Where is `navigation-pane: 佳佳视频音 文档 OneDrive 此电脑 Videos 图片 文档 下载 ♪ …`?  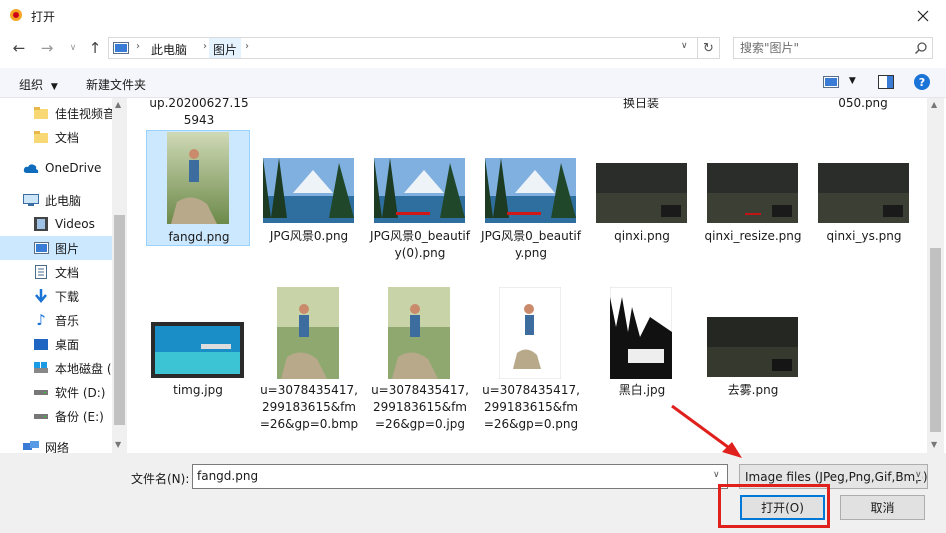 navigation-pane: 佳佳视频音 文档 OneDrive 此电脑 Videos 图片 文档 下载 ♪ … is located at coordinates (63, 275).